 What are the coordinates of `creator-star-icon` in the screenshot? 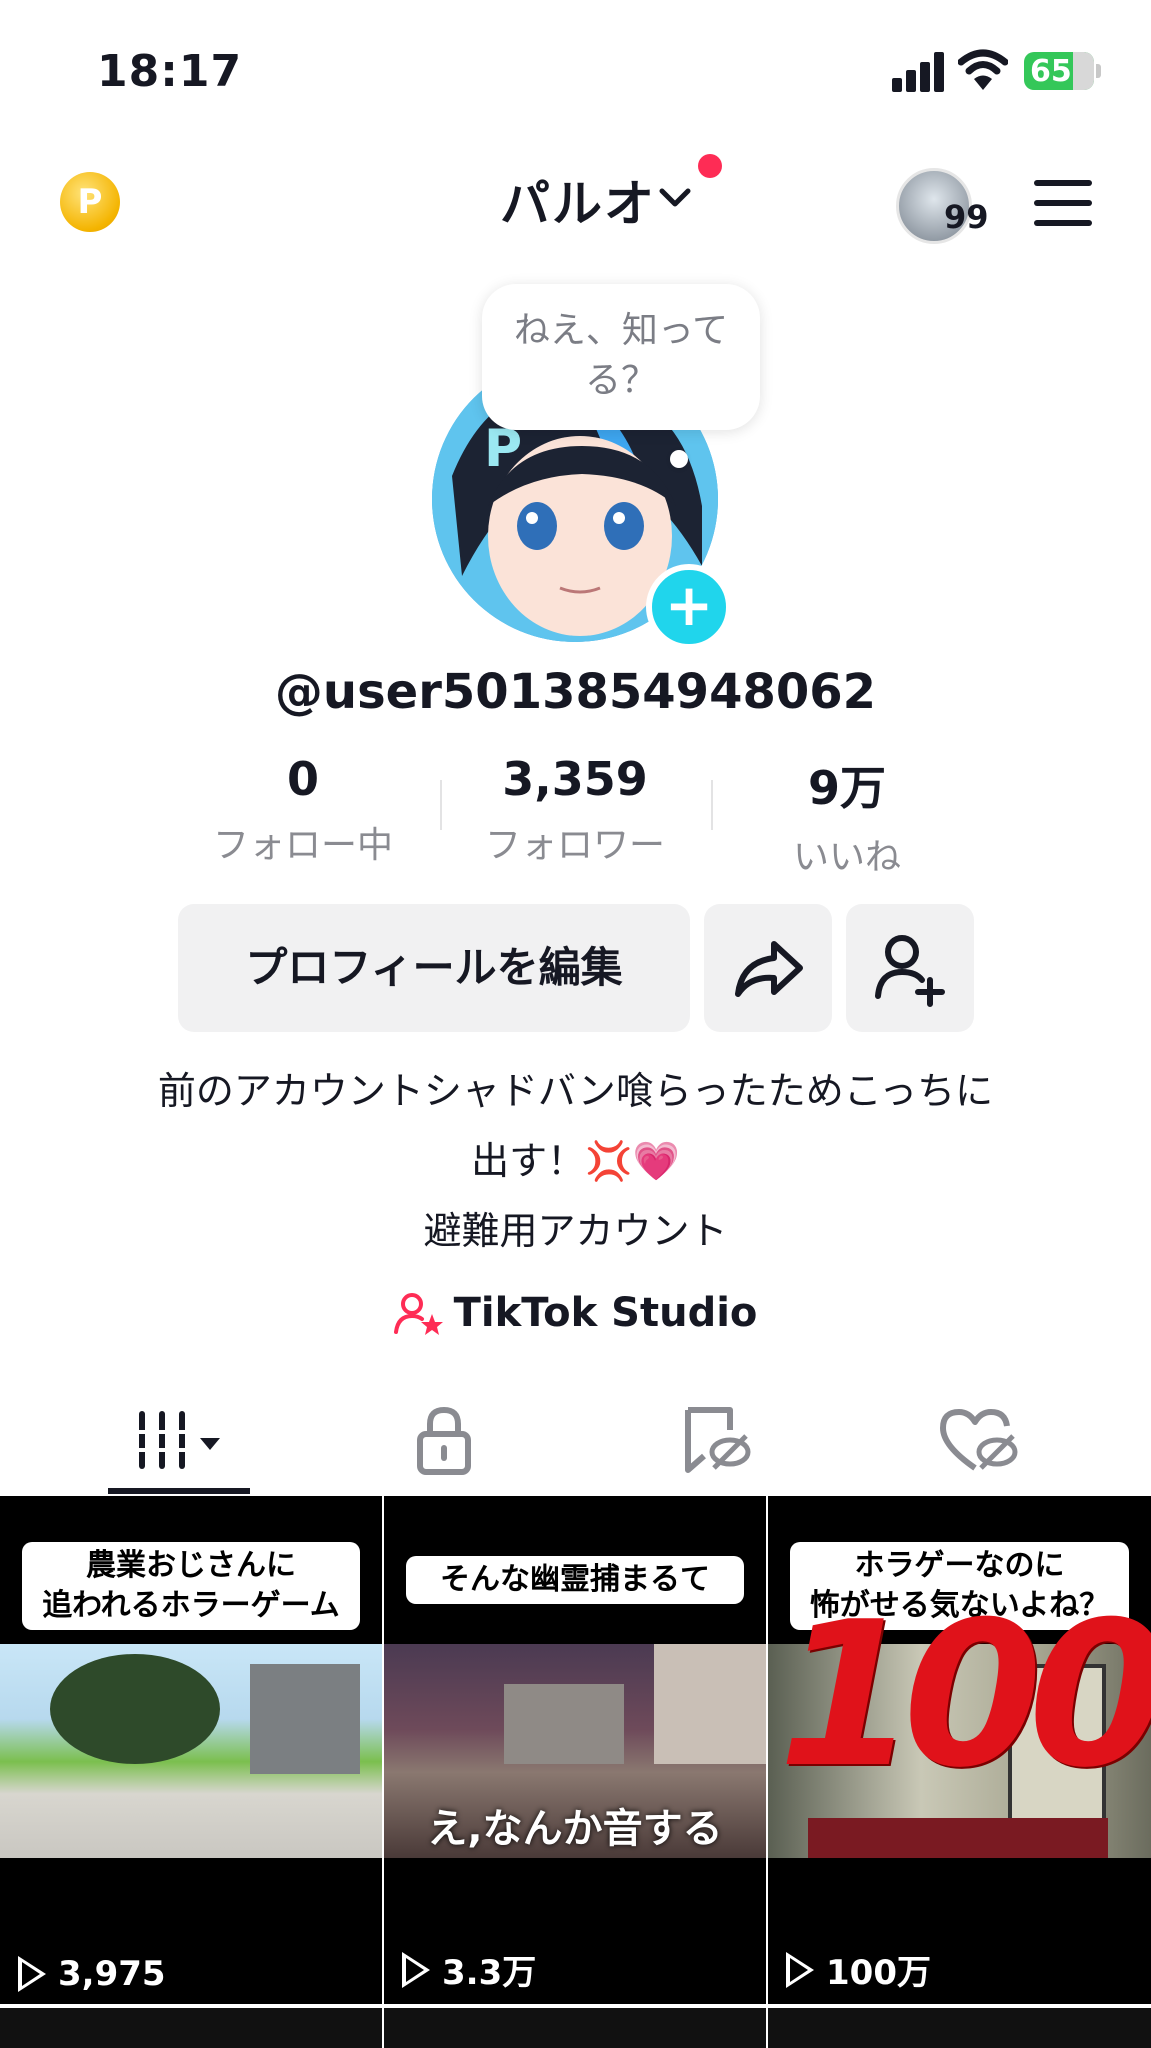 It's located at (418, 1314).